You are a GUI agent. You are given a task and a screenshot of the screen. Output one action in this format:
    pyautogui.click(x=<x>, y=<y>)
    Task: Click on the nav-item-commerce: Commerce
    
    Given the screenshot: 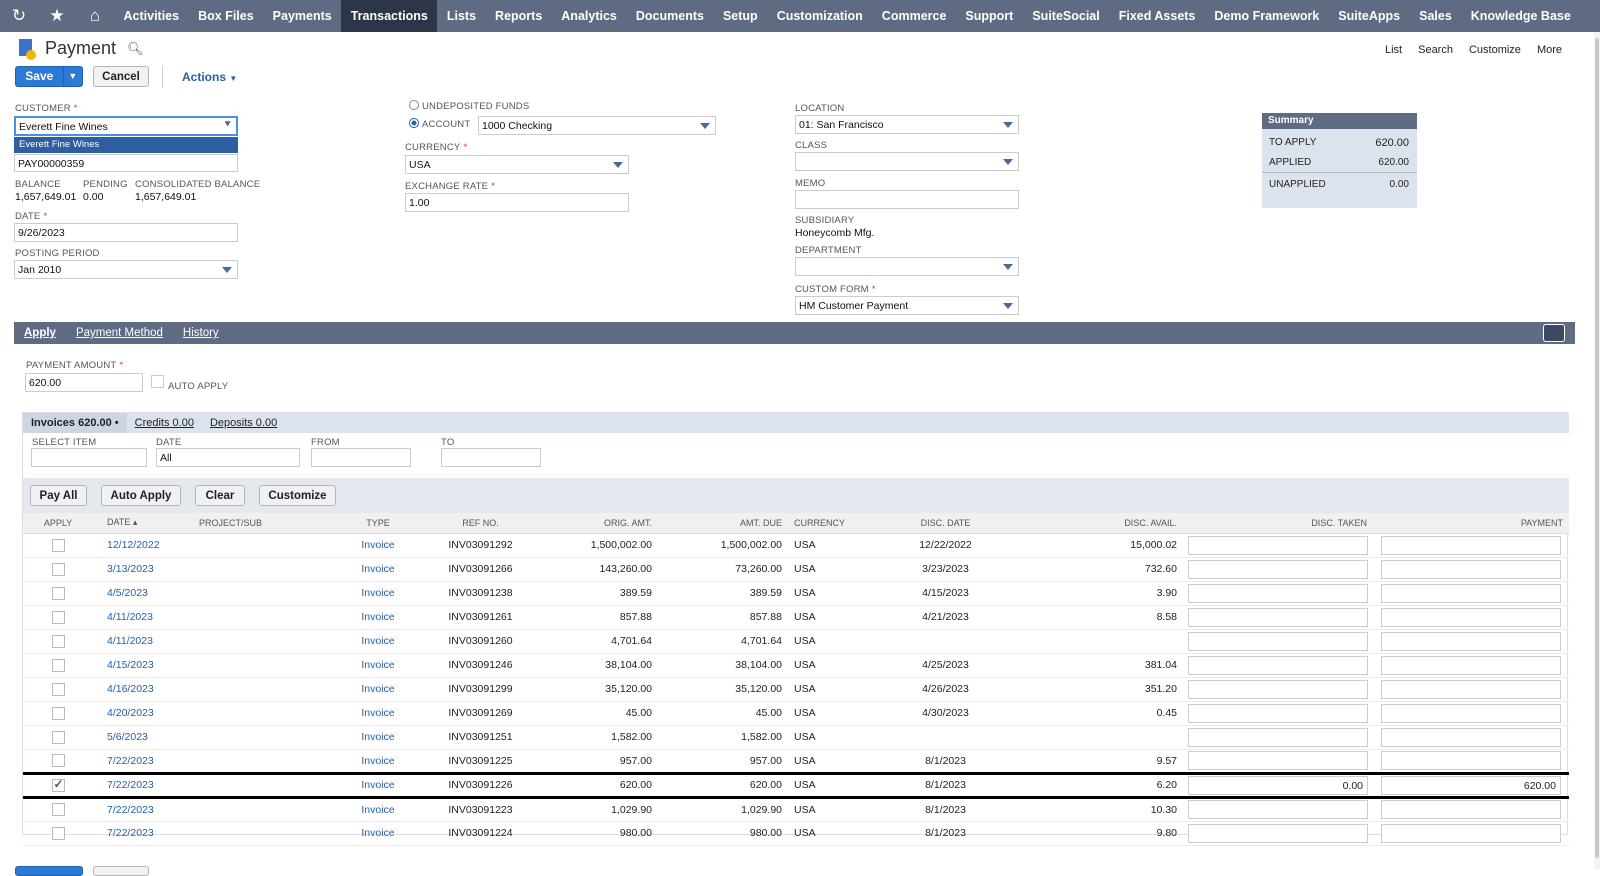 What is the action you would take?
    pyautogui.click(x=914, y=16)
    